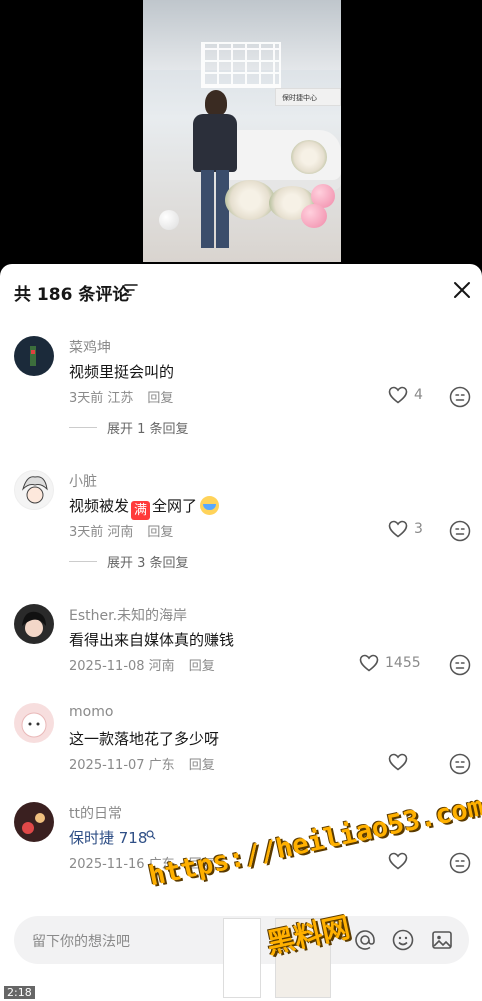 This screenshot has width=482, height=1001. I want to click on status-time: 2:18, so click(19, 992).